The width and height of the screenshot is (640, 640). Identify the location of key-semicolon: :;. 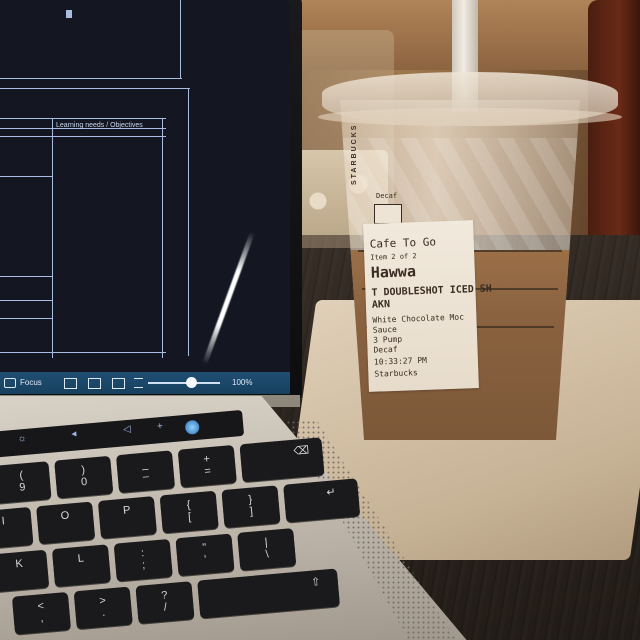
(143, 560).